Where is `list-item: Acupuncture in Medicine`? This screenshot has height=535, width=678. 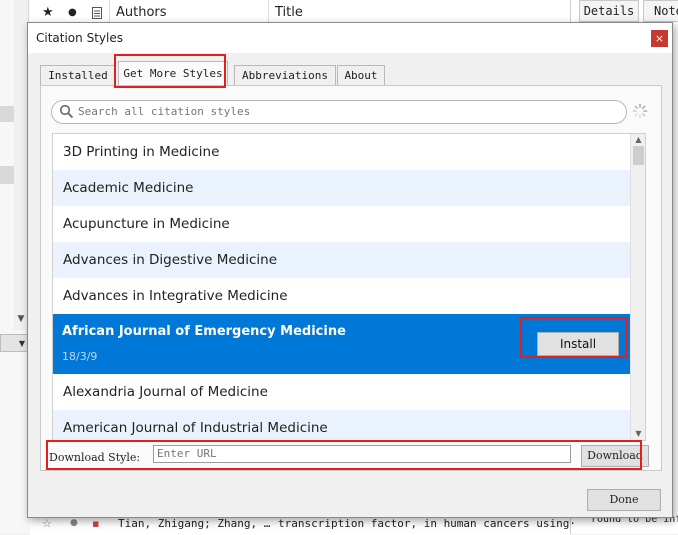
list-item: Acupuncture in Medicine is located at coordinates (341, 224).